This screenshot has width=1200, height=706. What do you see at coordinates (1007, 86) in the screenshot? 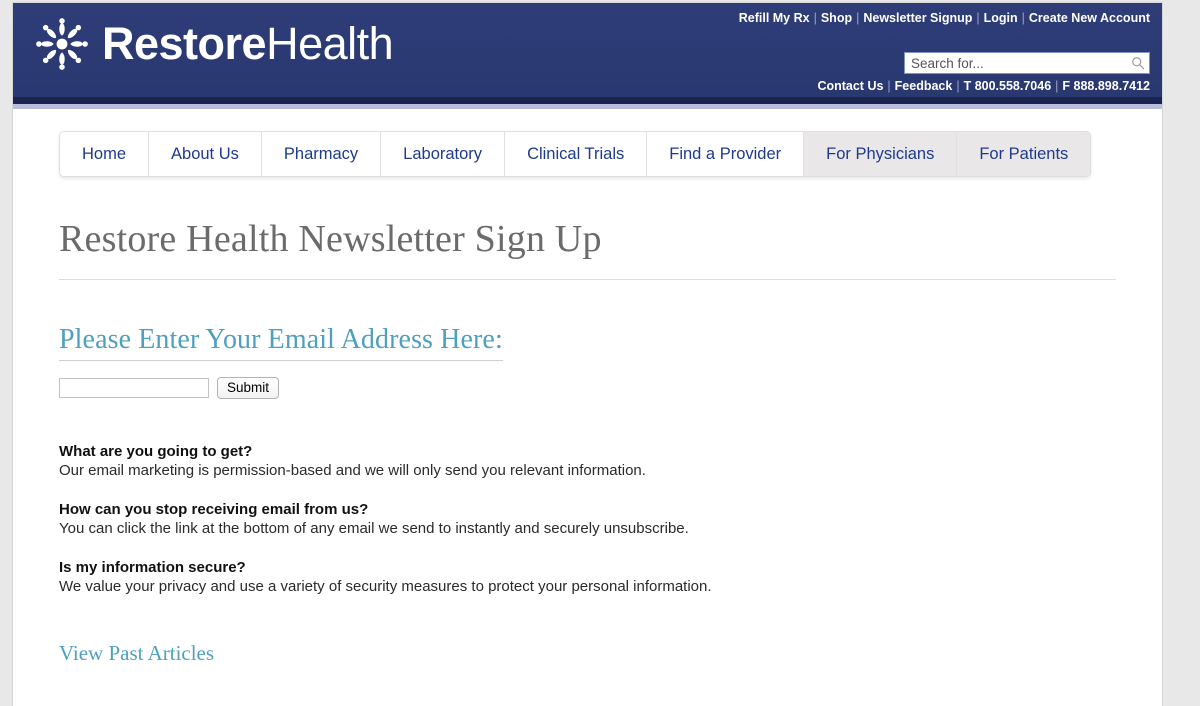
I see `contact-phone: T 800.558.7046` at bounding box center [1007, 86].